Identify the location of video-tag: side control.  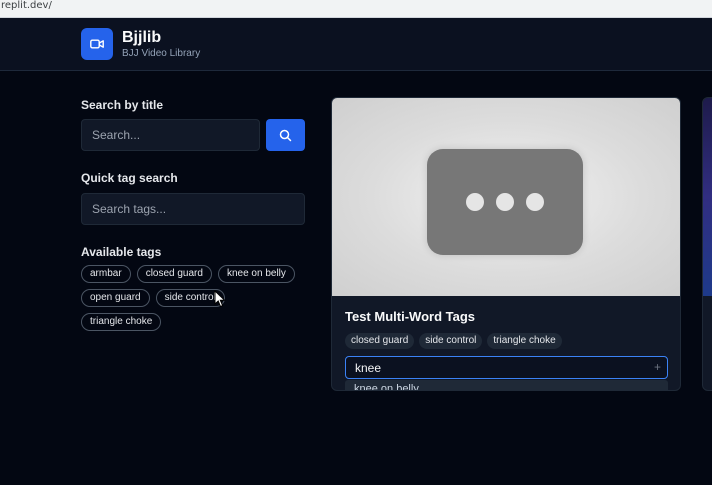
(451, 341).